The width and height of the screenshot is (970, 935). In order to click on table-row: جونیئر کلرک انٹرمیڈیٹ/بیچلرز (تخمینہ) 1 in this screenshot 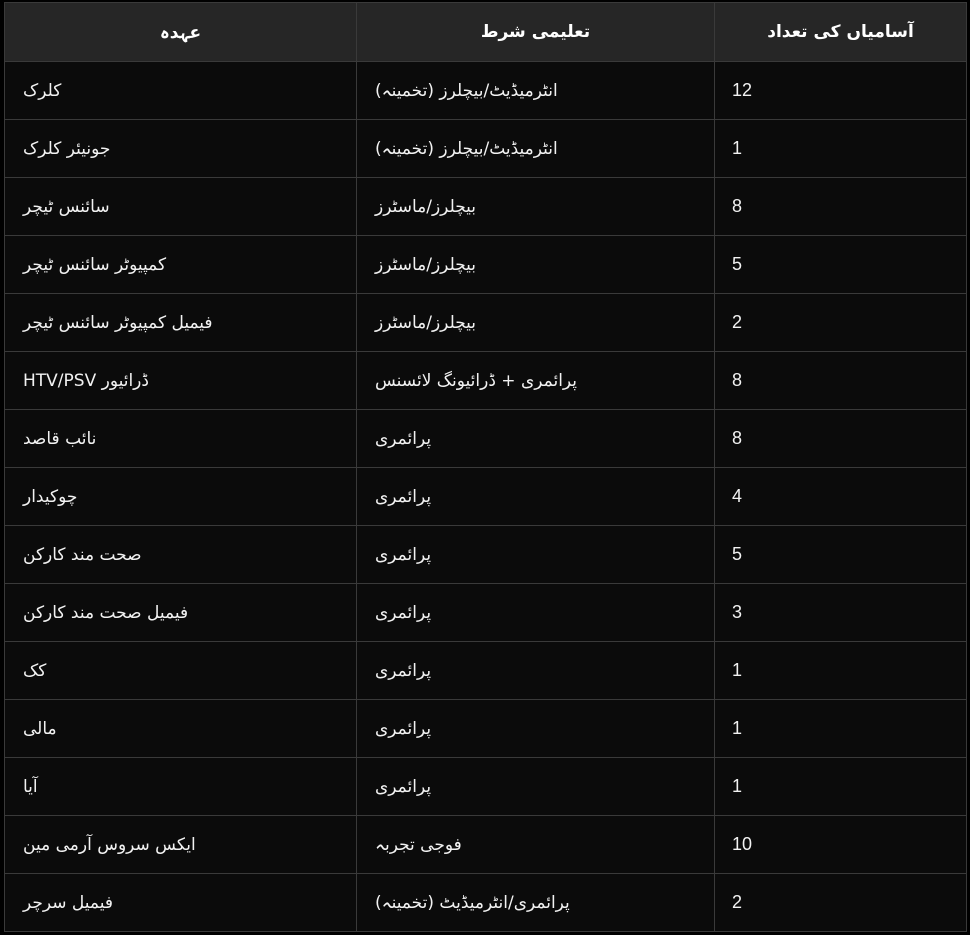, I will do `click(485, 148)`.